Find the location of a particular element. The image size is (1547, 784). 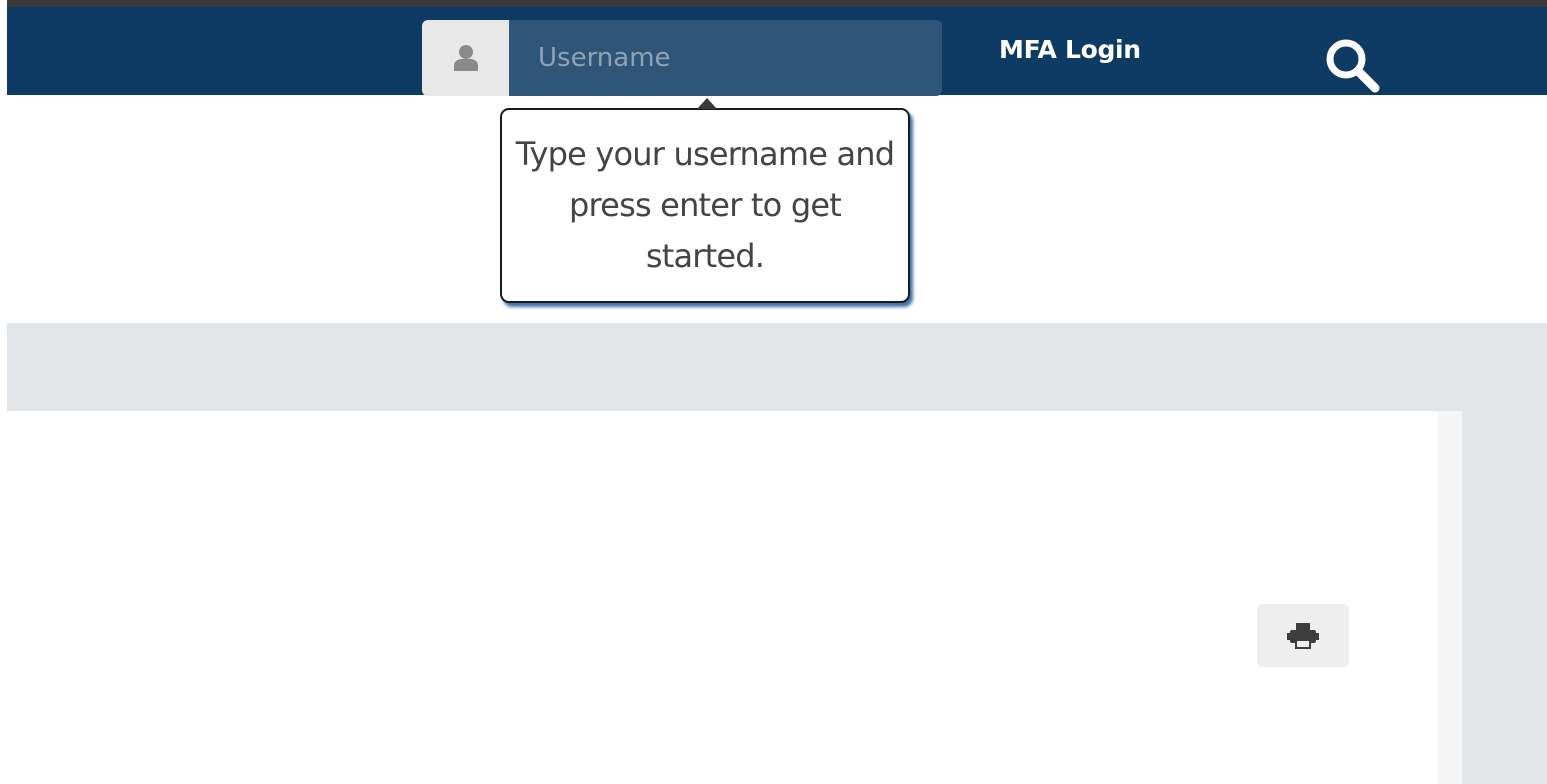

username-addon is located at coordinates (465, 58).